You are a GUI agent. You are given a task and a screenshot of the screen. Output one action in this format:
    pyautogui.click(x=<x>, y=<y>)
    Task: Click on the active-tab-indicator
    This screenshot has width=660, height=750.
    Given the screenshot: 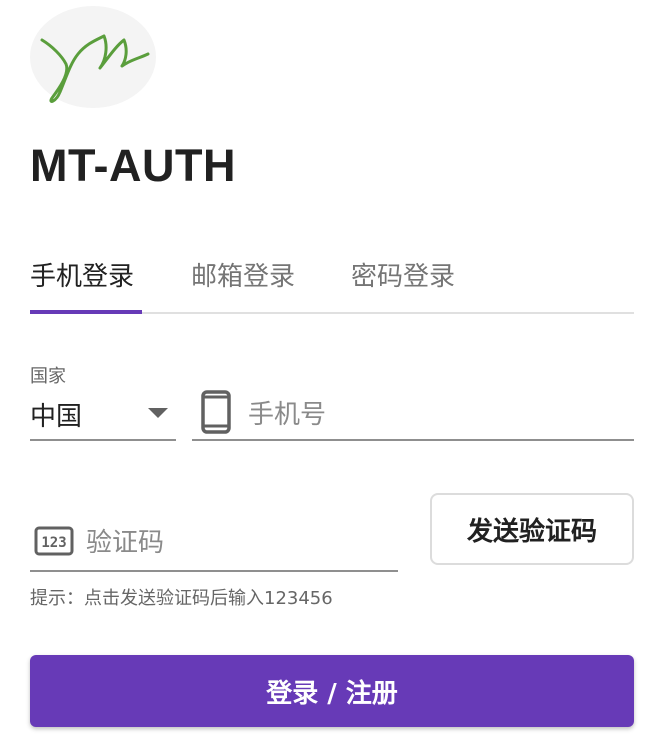 What is the action you would take?
    pyautogui.click(x=86, y=312)
    